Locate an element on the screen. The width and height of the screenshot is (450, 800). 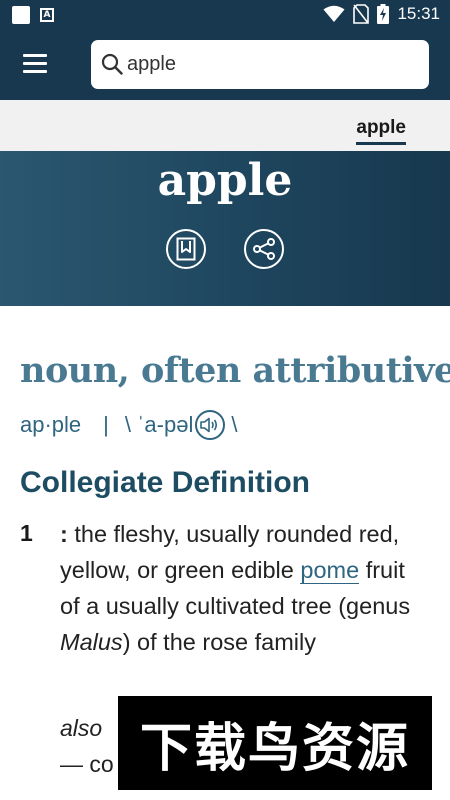
search-box is located at coordinates (260, 64).